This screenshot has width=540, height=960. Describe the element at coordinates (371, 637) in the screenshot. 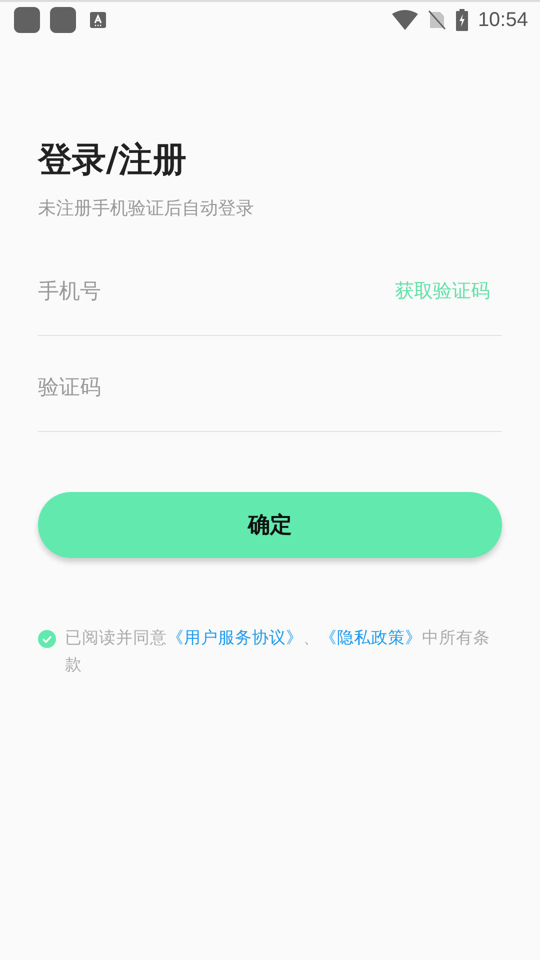

I see `agreement-link: 《隐私政策》` at that location.